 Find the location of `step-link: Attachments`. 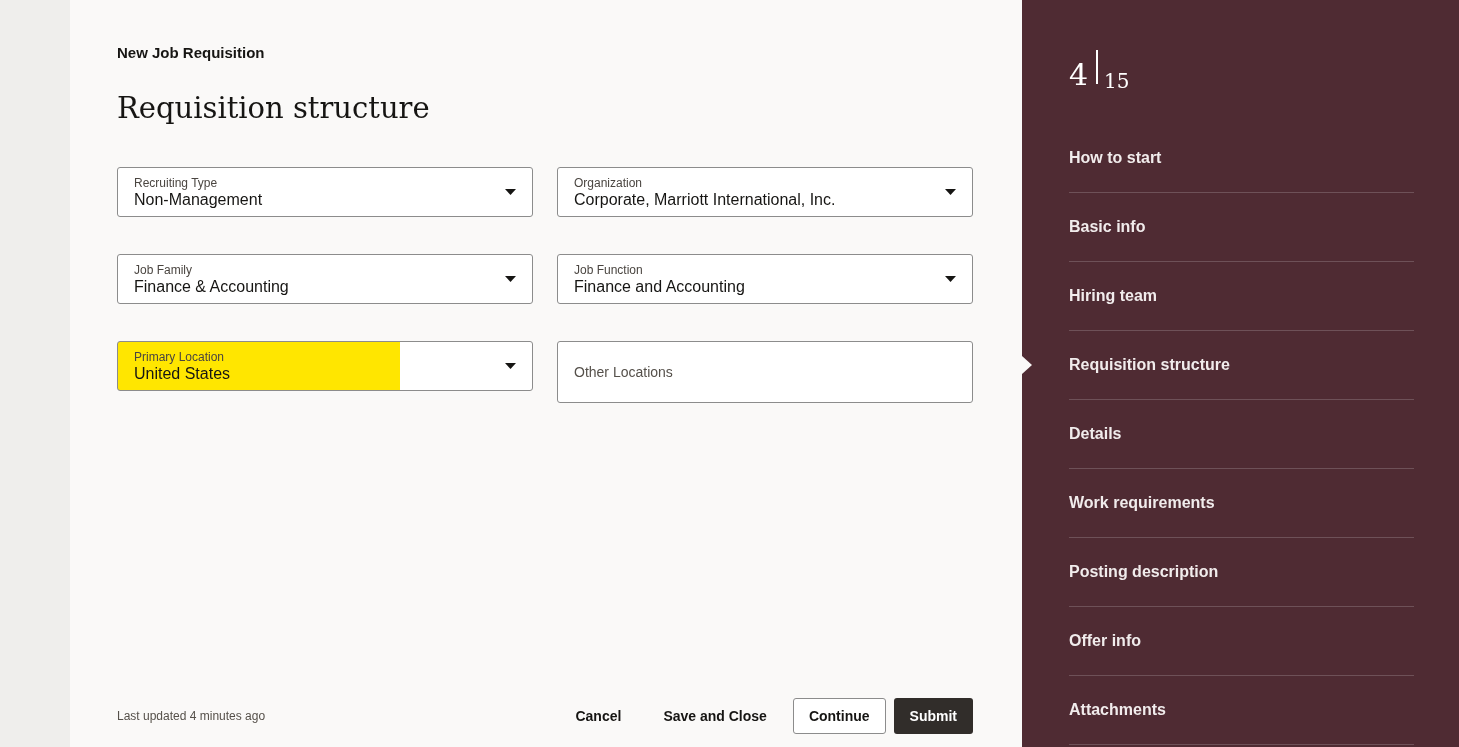

step-link: Attachments is located at coordinates (1117, 710).